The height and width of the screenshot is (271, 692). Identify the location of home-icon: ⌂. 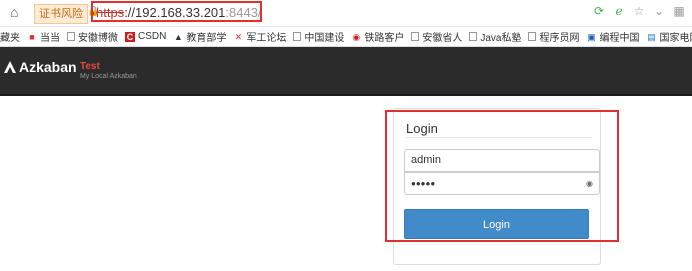
(17, 12).